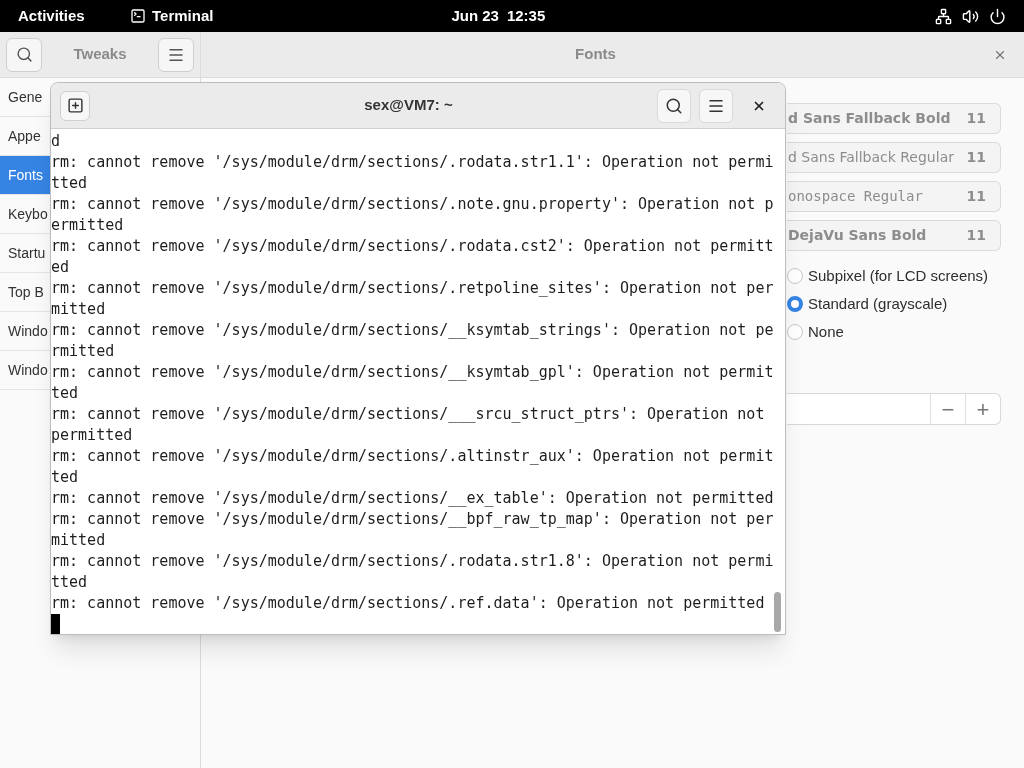 Image resolution: width=1024 pixels, height=768 pixels. I want to click on terminal-line: rm: cannot remove '/sys/module/drm/sections/__ksymtab_strings': Operation not pe, so click(412, 330).